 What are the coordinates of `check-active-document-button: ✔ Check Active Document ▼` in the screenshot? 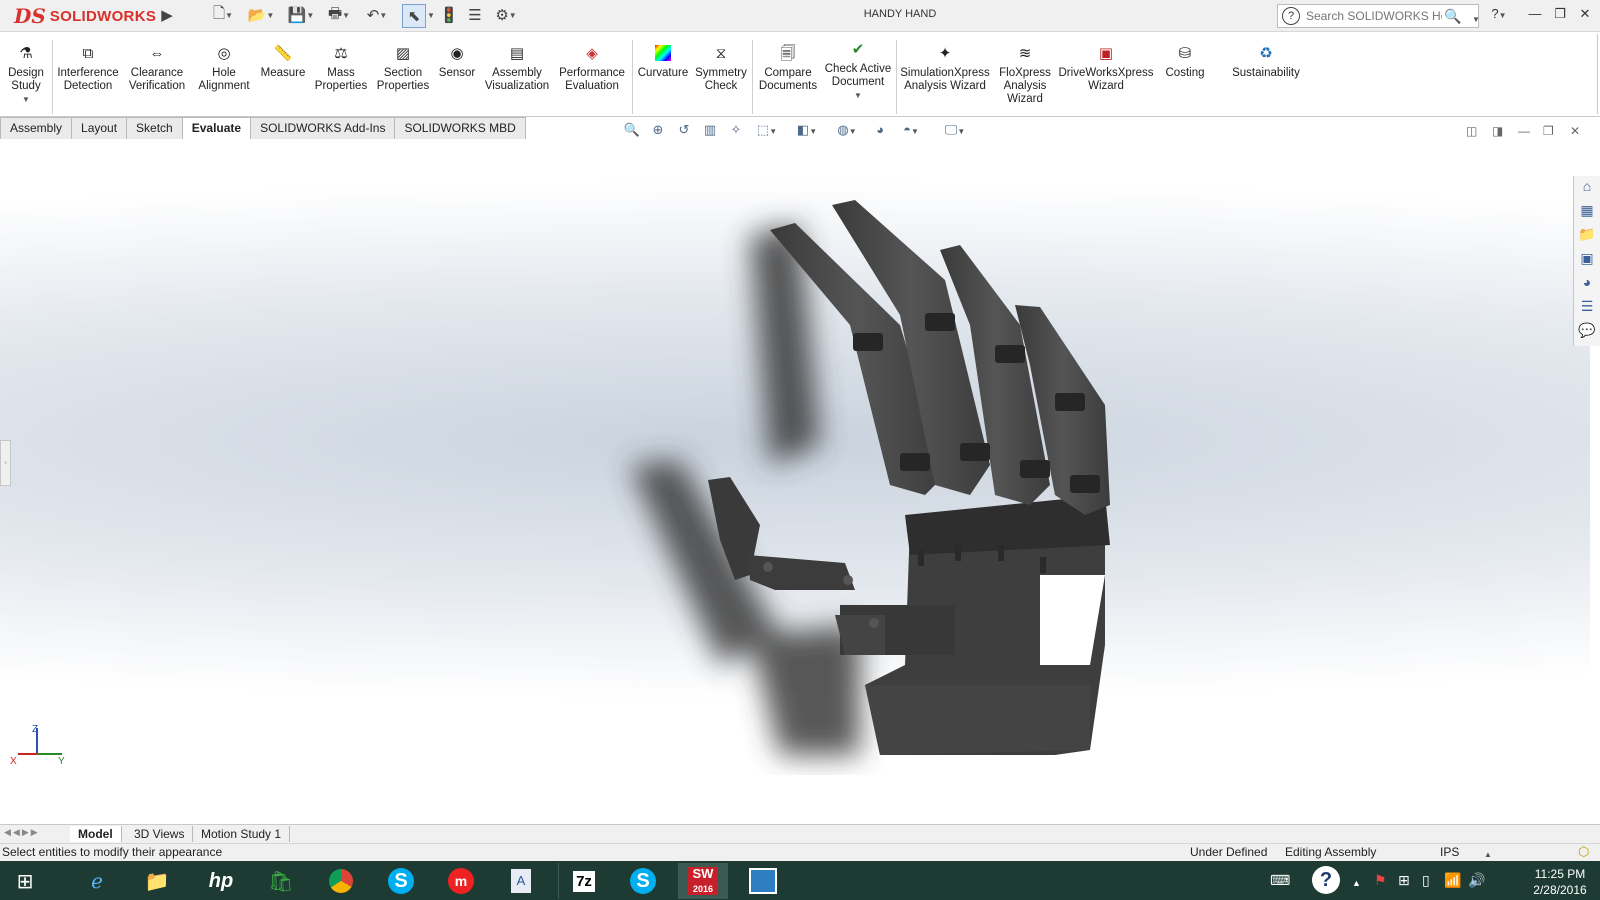 It's located at (858, 71).